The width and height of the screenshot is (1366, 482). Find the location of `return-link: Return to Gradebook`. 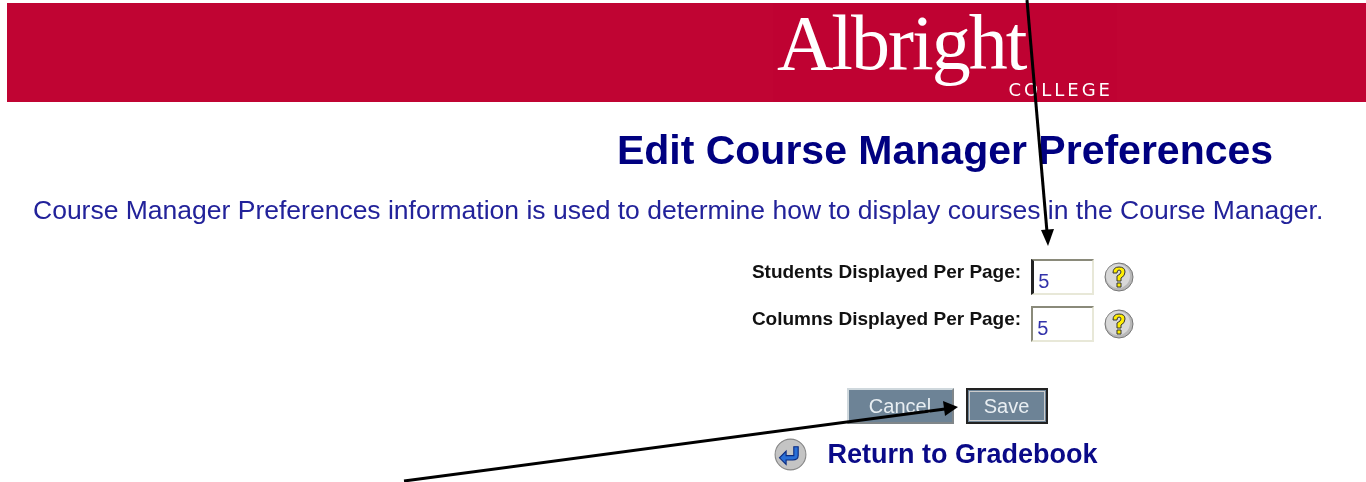

return-link: Return to Gradebook is located at coordinates (962, 454).